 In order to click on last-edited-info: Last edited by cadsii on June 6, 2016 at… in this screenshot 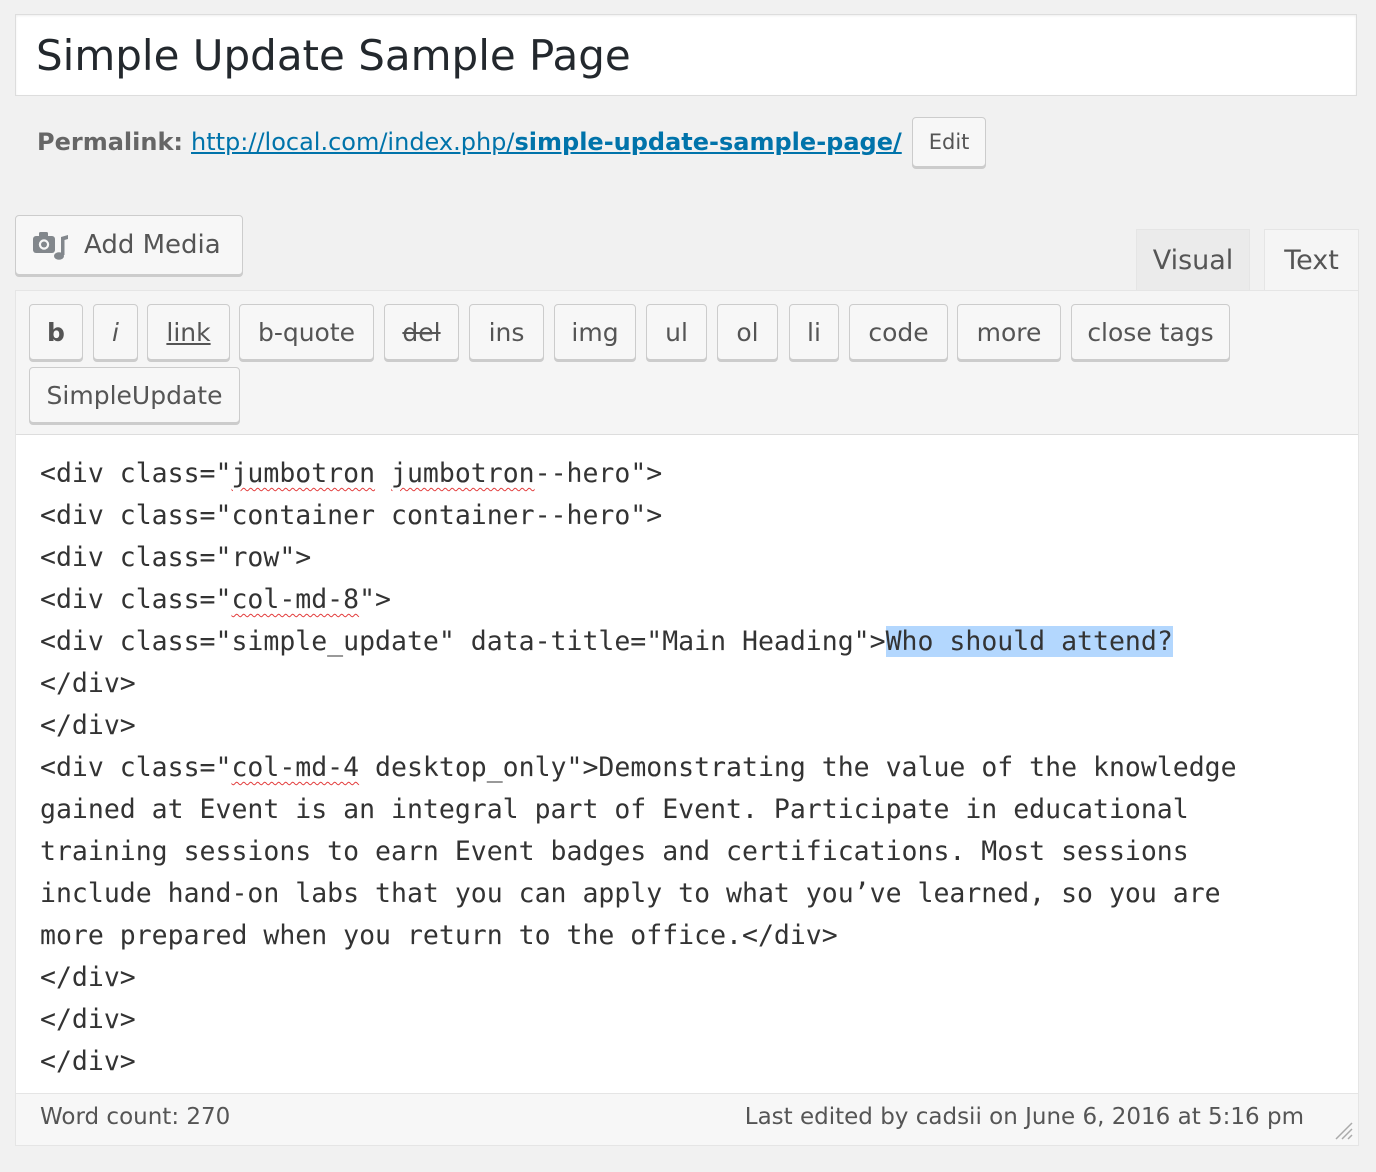, I will do `click(1024, 1117)`.